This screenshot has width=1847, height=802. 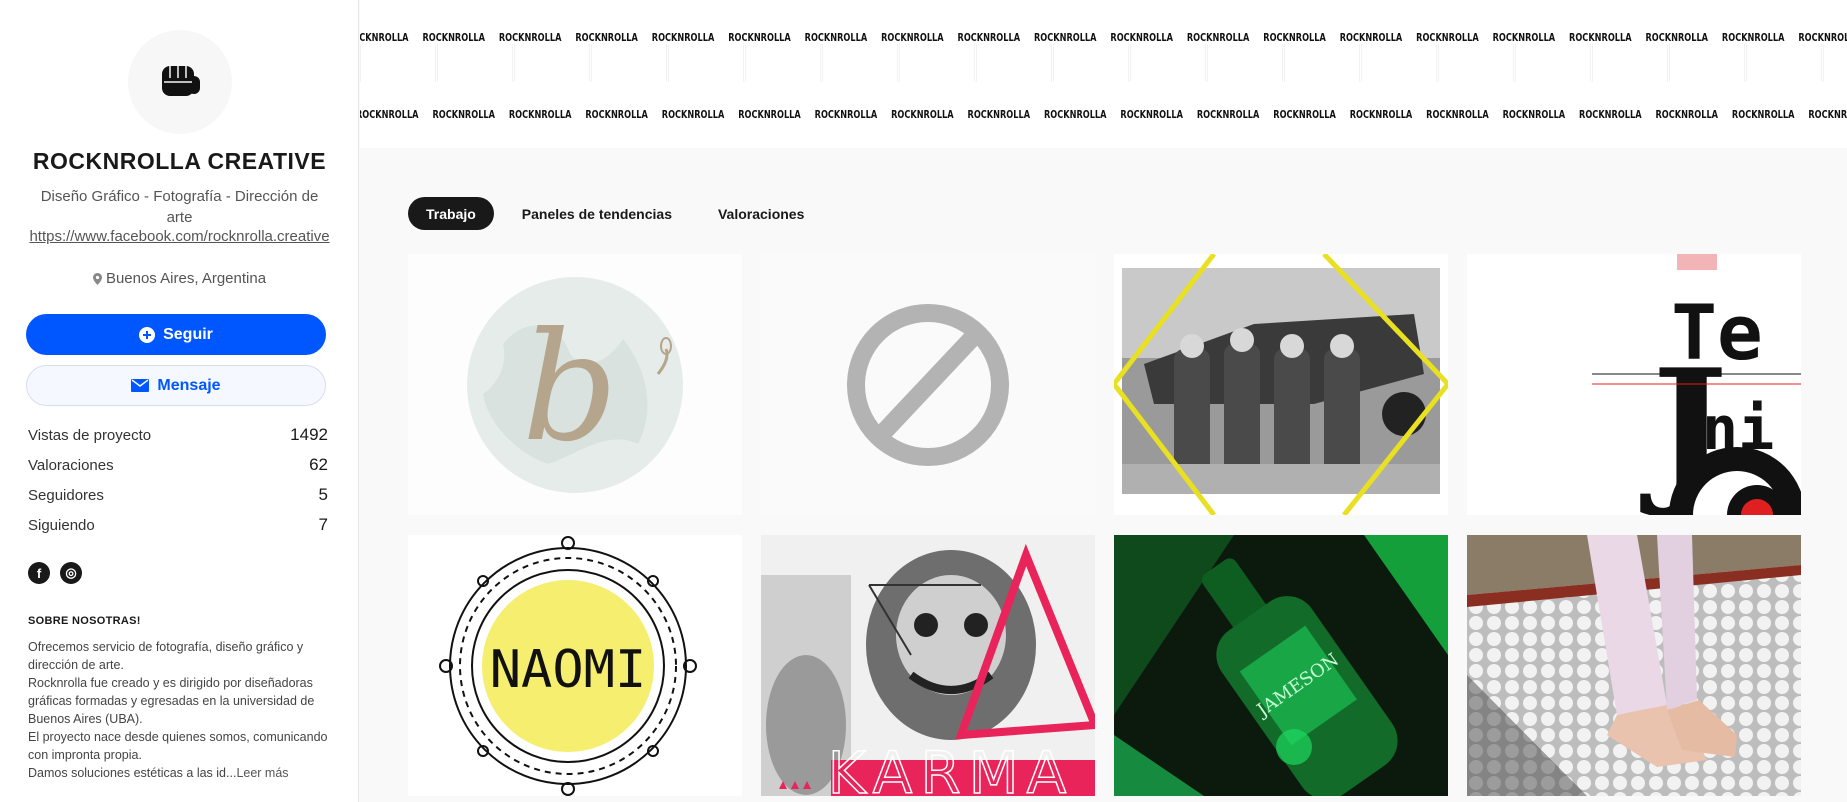 What do you see at coordinates (39, 573) in the screenshot?
I see `facebook-icon: f` at bounding box center [39, 573].